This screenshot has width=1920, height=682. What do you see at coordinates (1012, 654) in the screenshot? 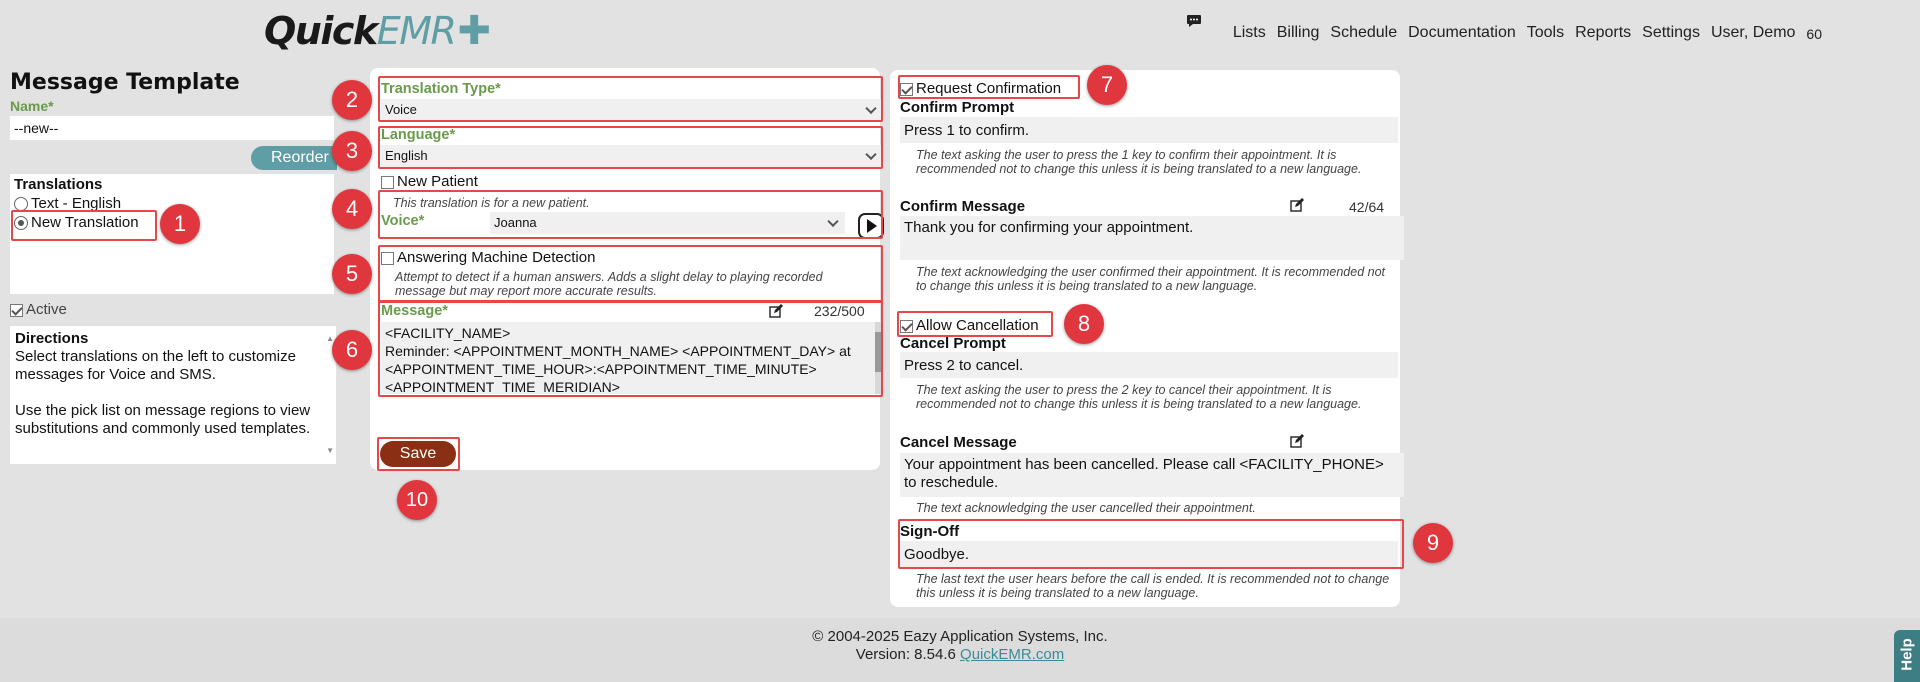
I see `quickemr-link: QuickEMR.com` at bounding box center [1012, 654].